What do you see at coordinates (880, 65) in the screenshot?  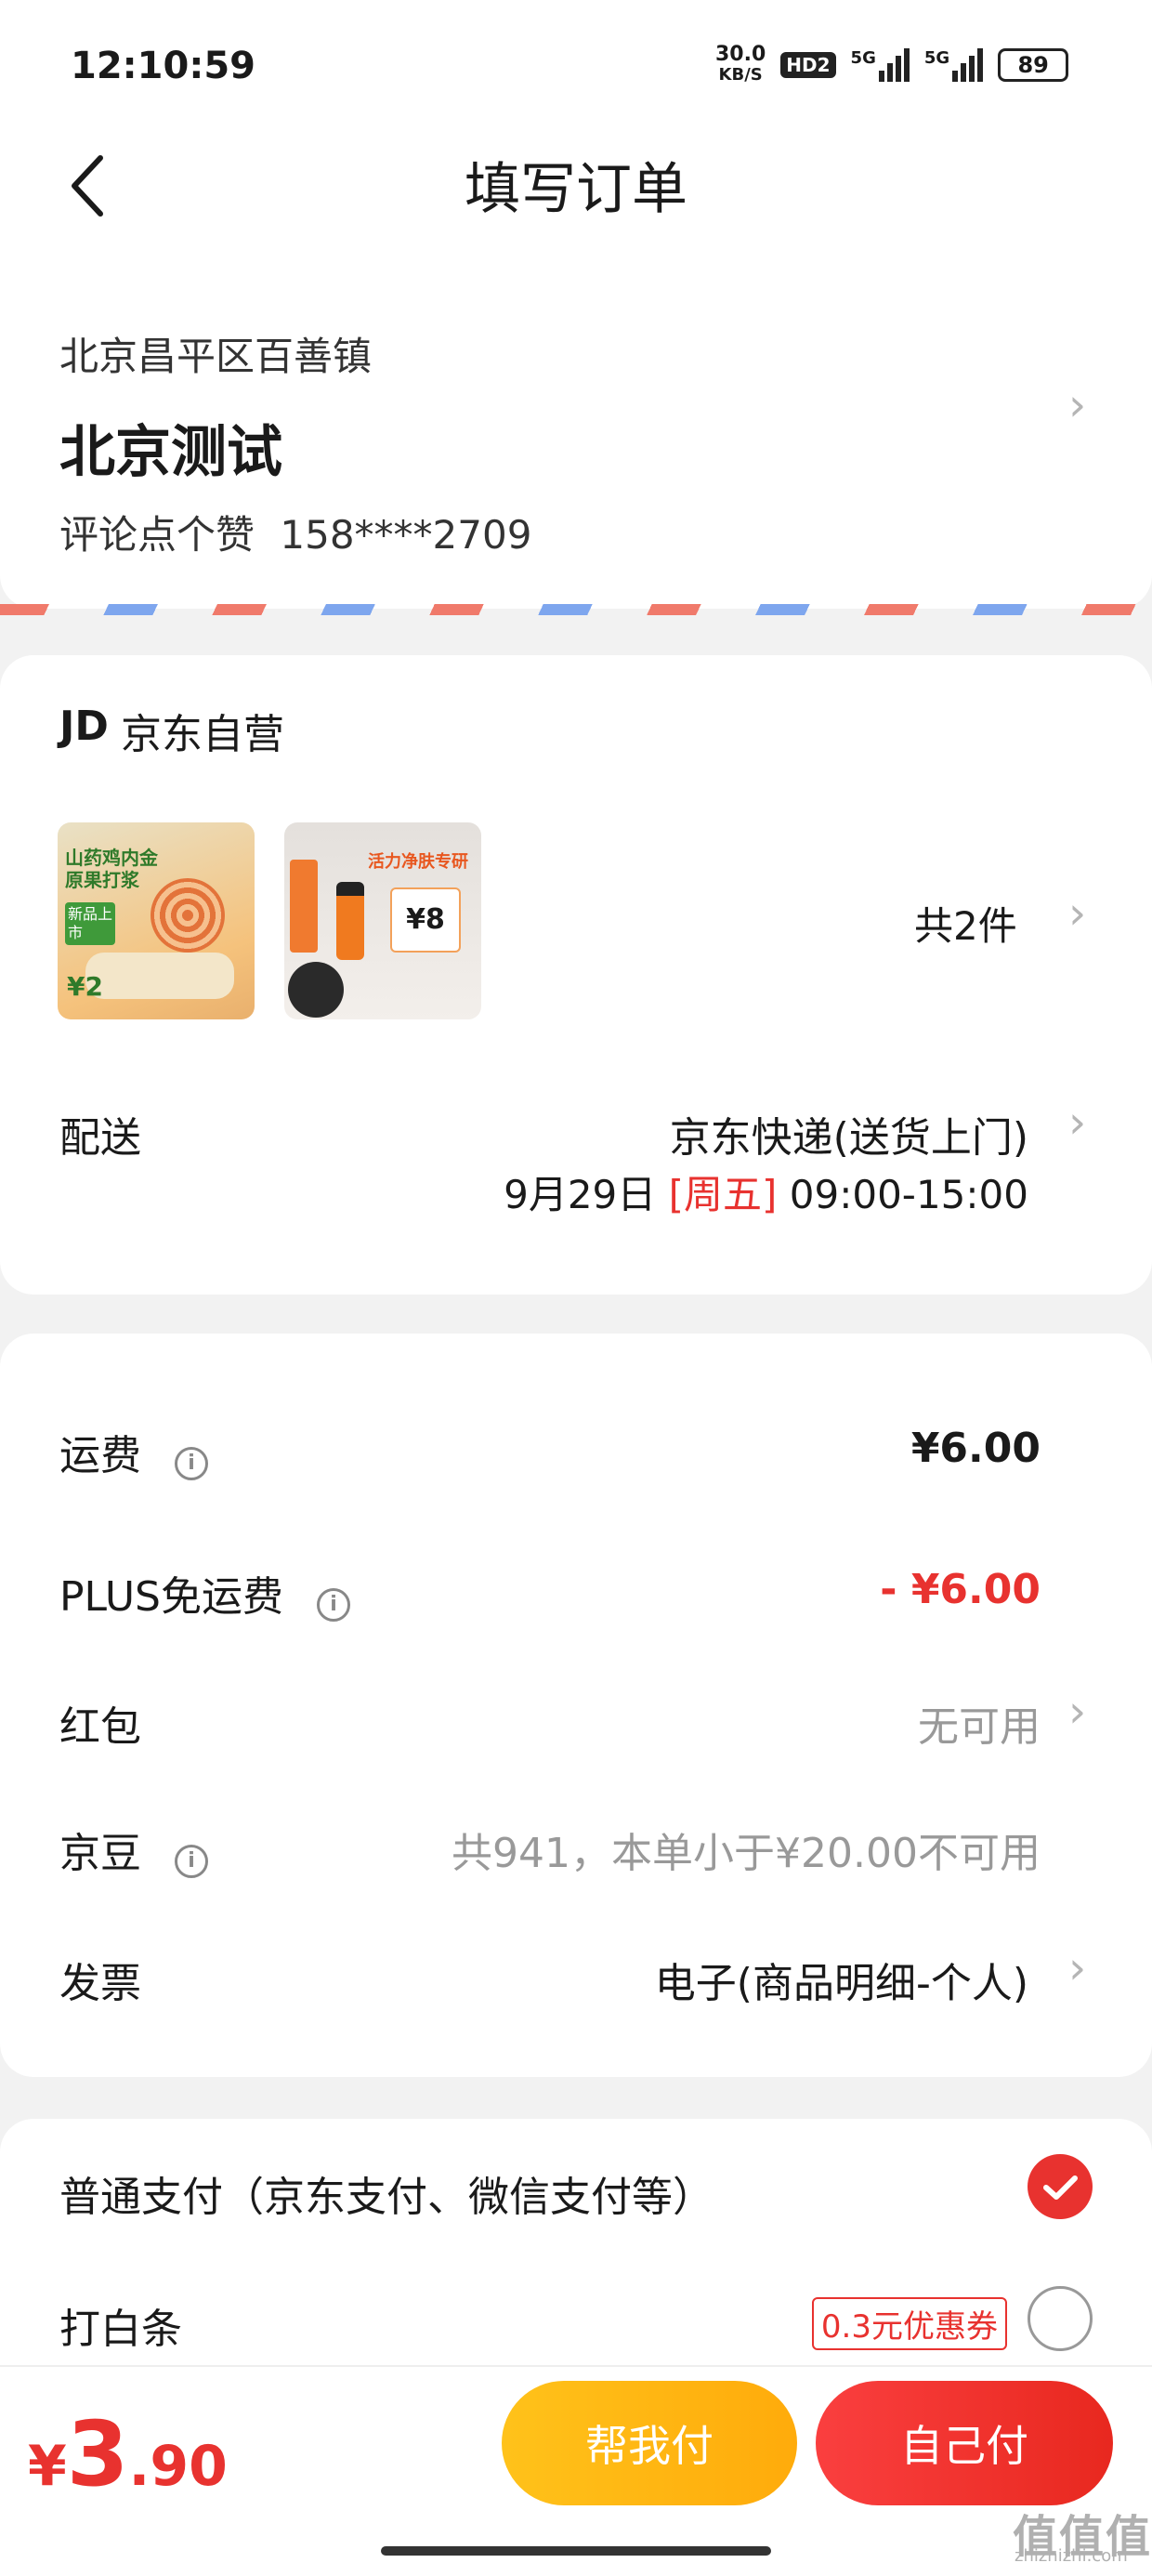 I see `signal-icon: 5G` at bounding box center [880, 65].